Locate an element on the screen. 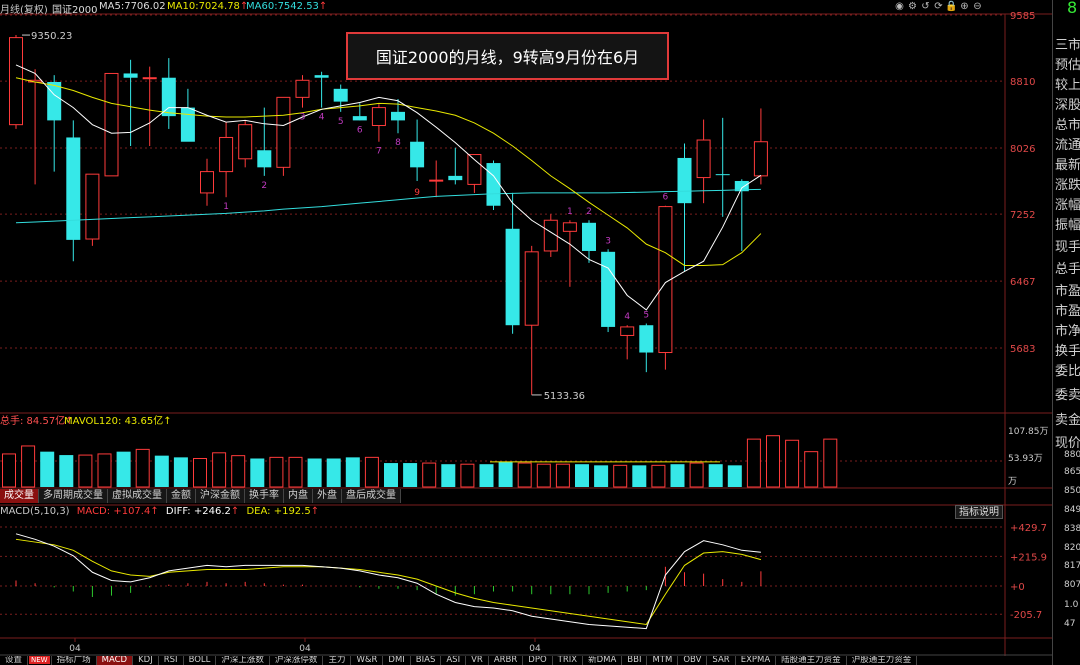  indicator-tab: EXPMA is located at coordinates (756, 660).